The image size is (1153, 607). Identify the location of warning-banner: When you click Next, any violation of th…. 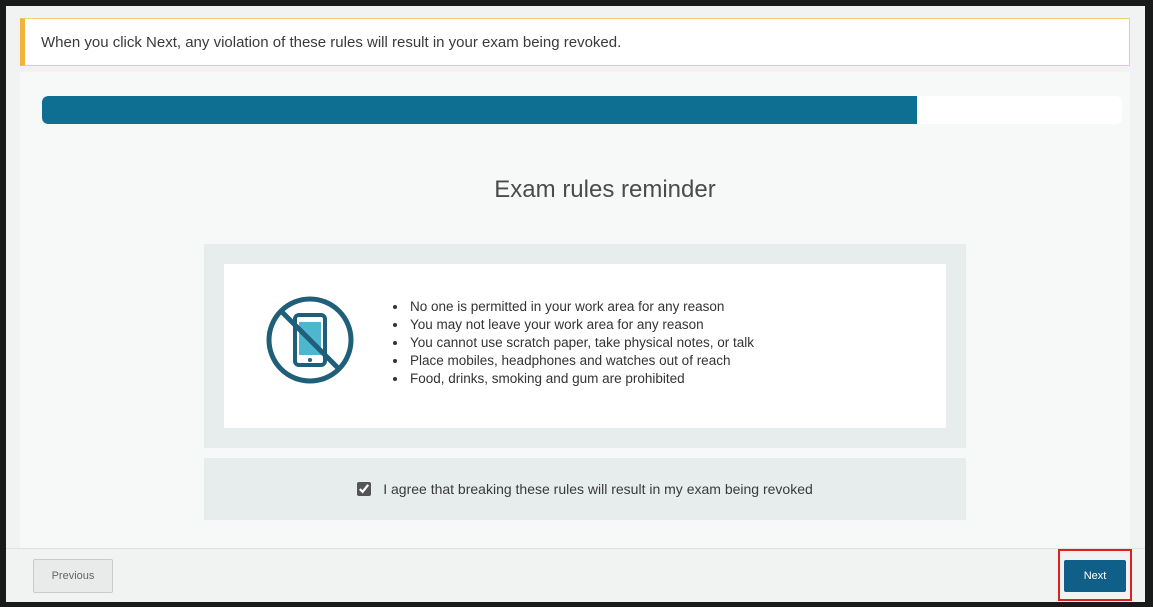
(575, 42).